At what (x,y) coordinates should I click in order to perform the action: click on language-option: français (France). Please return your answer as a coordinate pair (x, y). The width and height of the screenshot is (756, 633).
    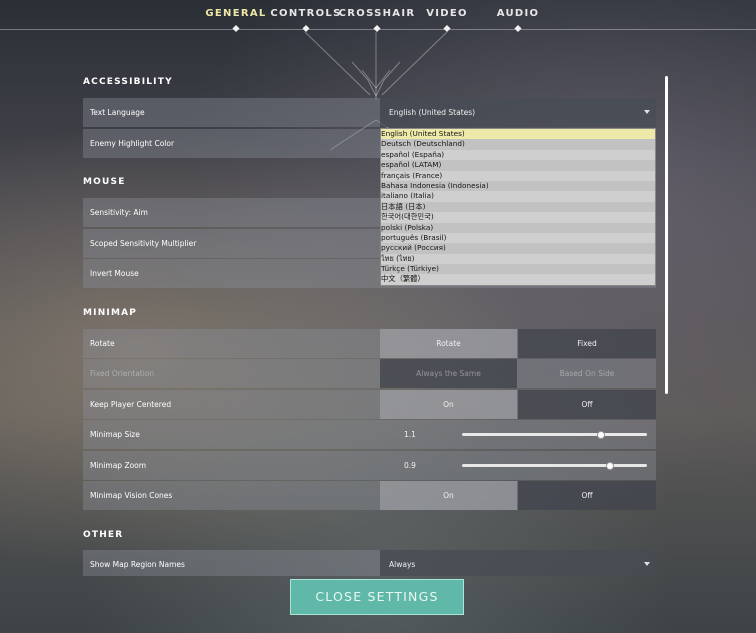
    Looking at the image, I should click on (518, 175).